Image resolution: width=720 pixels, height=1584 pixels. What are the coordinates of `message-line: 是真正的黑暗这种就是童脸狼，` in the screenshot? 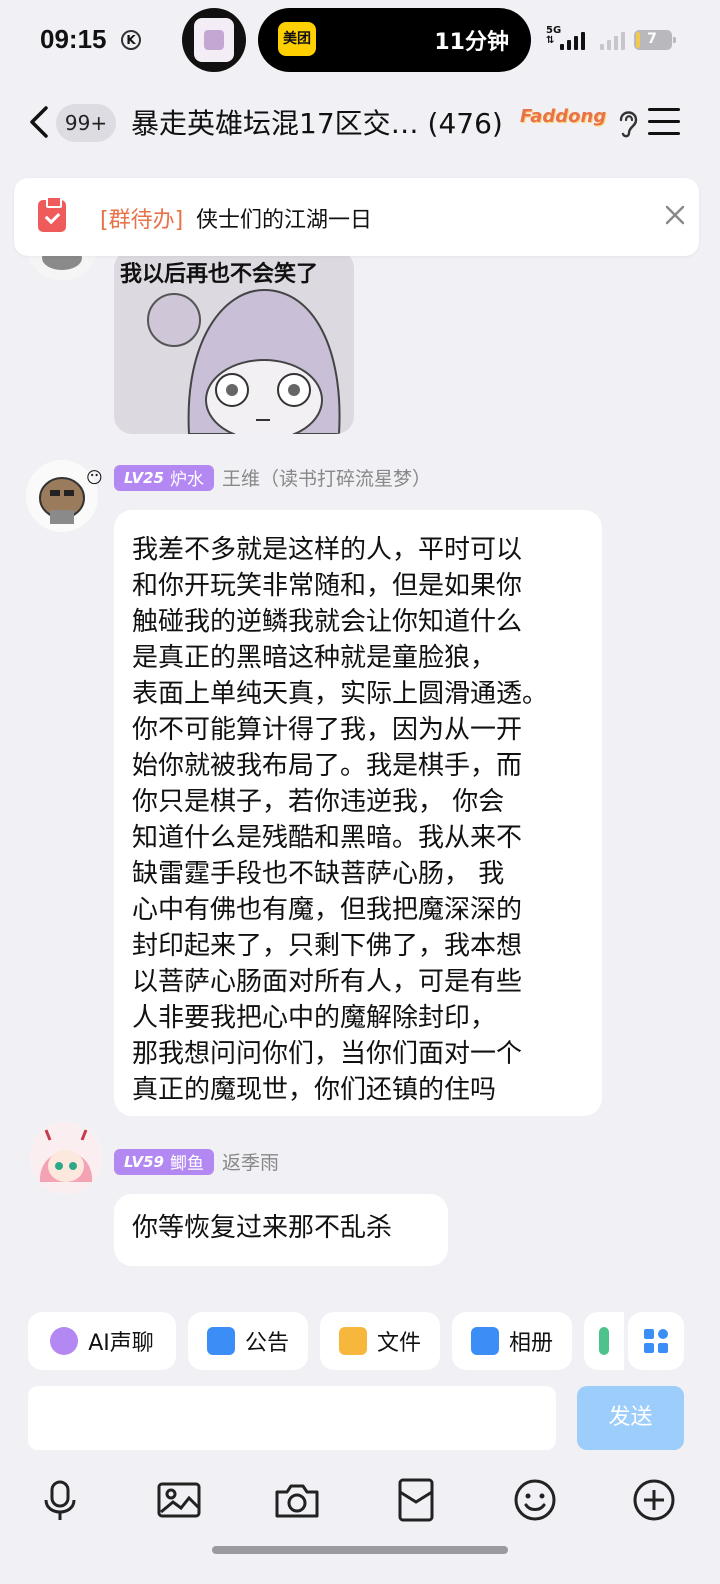 It's located at (314, 658).